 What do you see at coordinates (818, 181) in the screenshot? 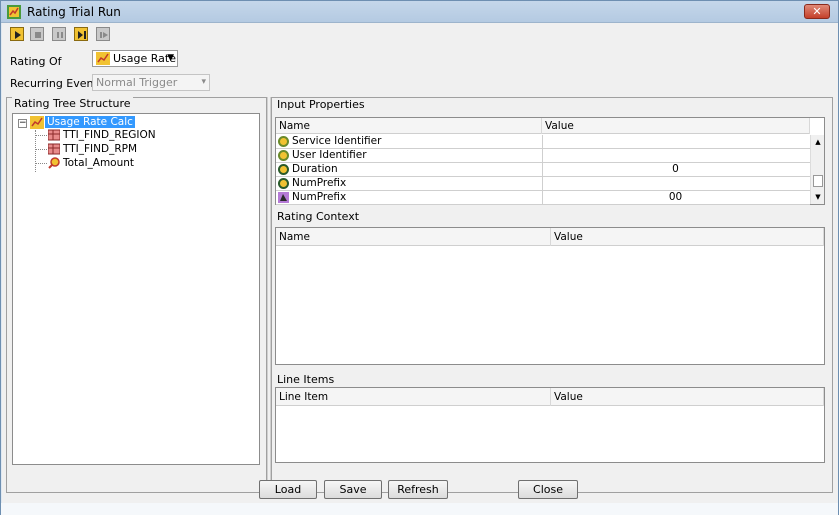
I see `scroll-thumb` at bounding box center [818, 181].